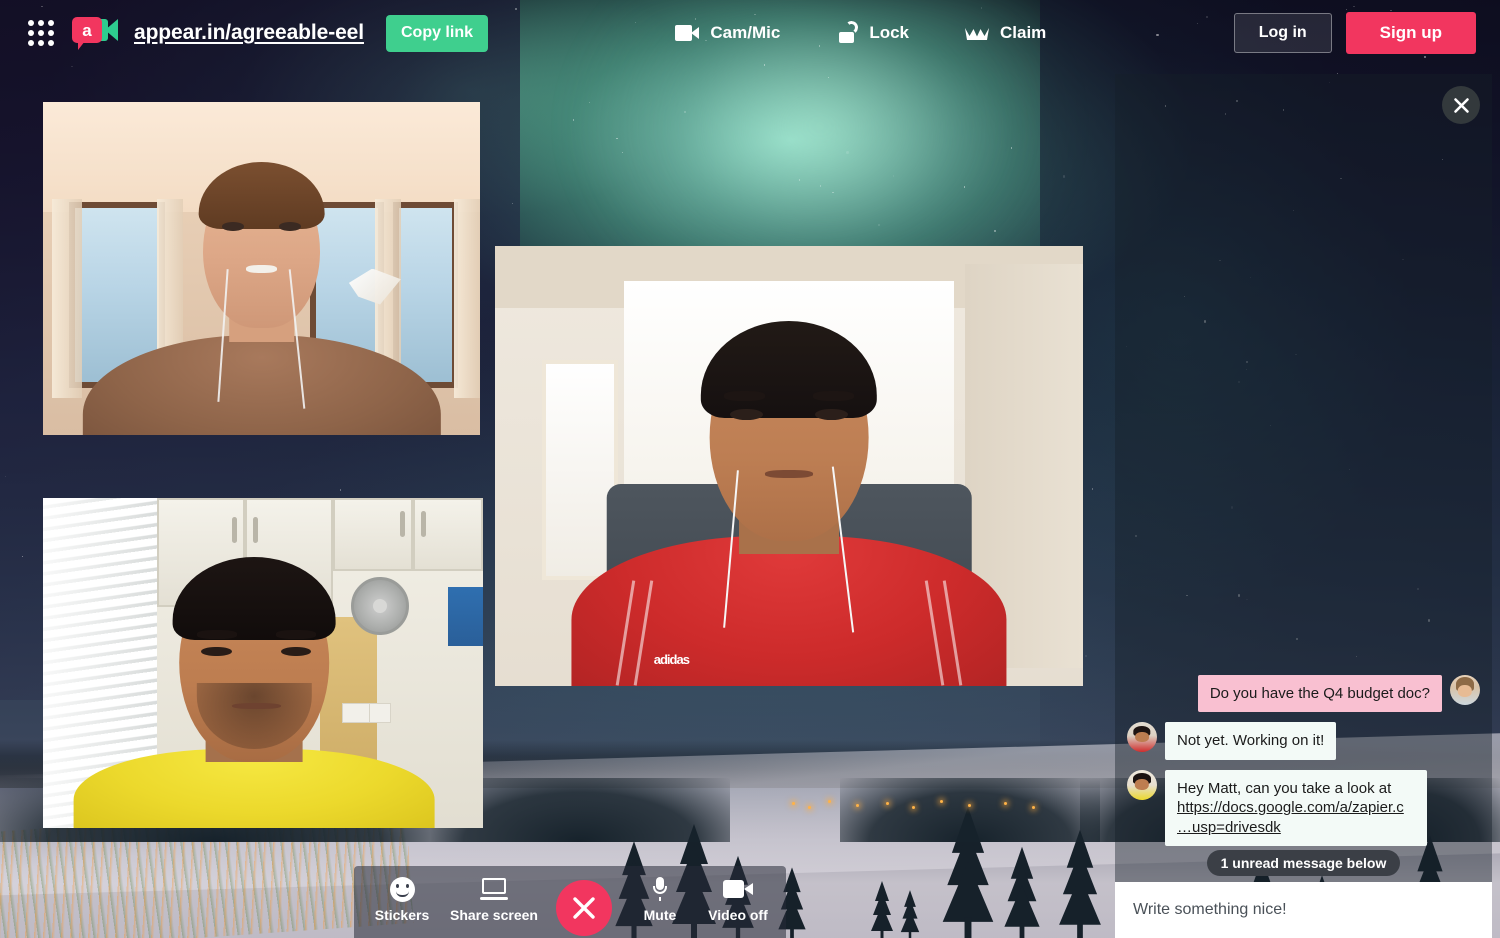 The image size is (1500, 938). Describe the element at coordinates (493, 889) in the screenshot. I see `laptop-icon` at that location.